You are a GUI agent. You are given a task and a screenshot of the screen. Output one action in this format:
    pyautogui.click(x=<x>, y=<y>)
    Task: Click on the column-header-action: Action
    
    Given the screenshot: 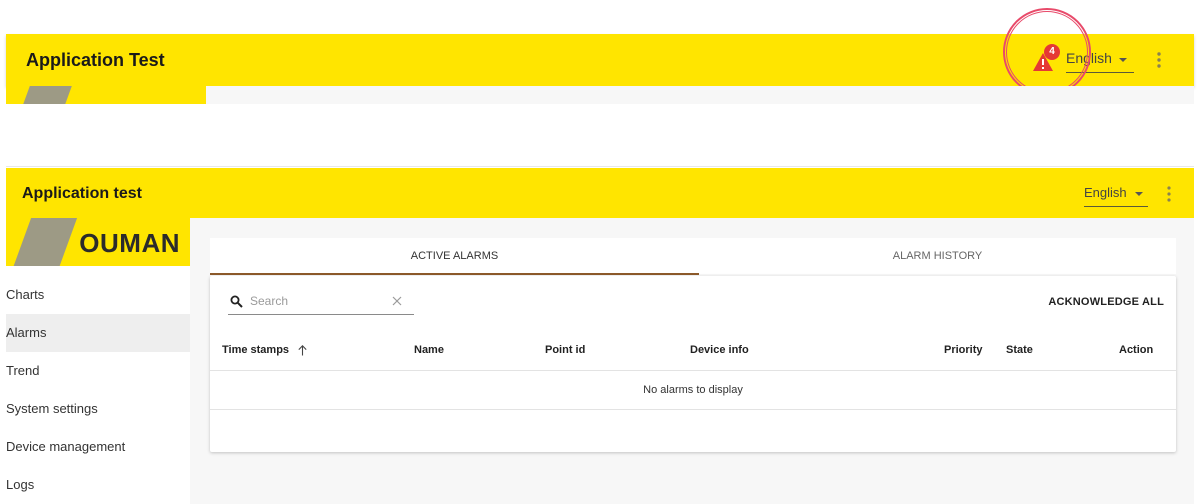 What is the action you would take?
    pyautogui.click(x=1136, y=350)
    